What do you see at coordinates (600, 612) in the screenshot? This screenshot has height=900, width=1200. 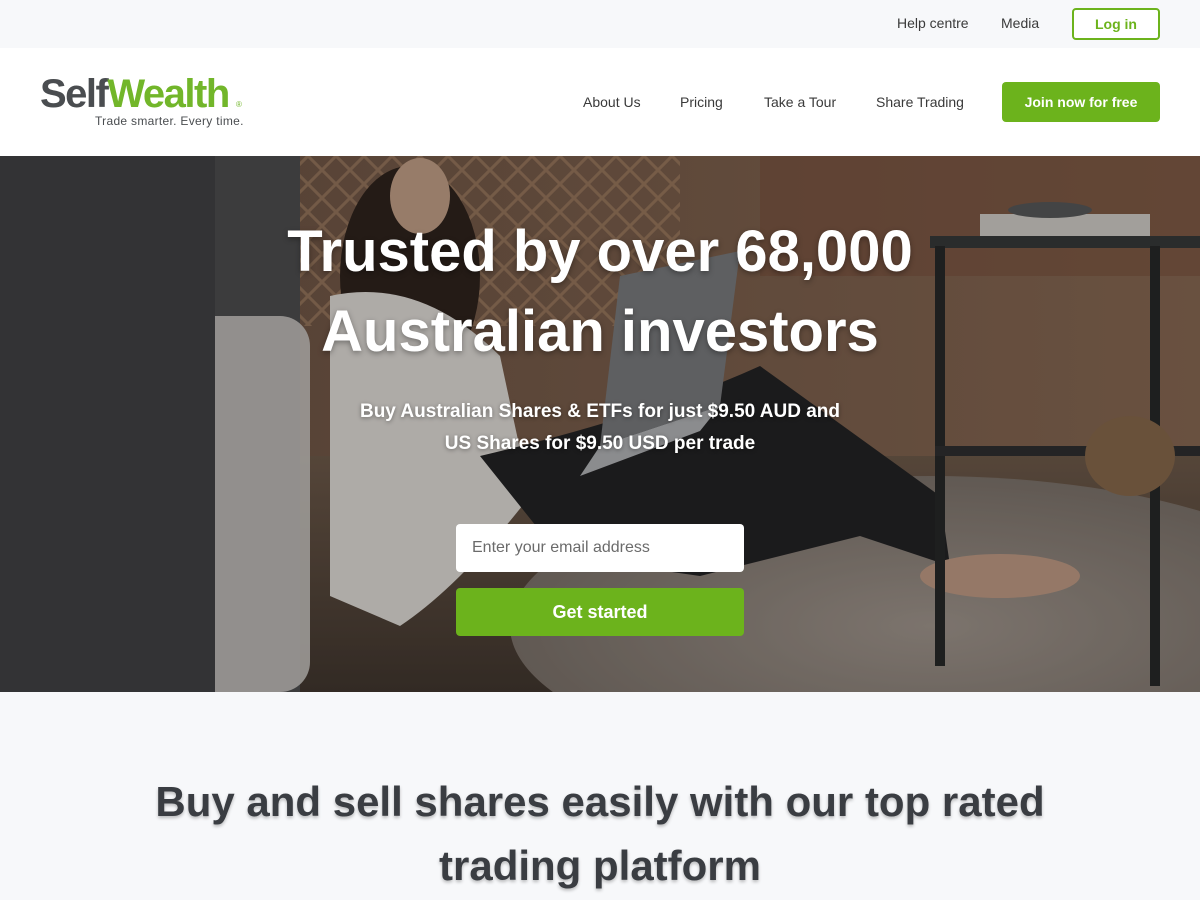 I see `get-started-button: Get started` at bounding box center [600, 612].